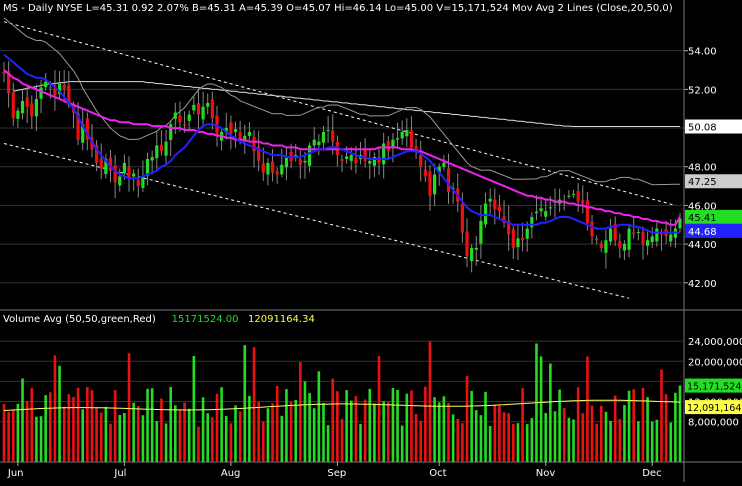 Image resolution: width=742 pixels, height=486 pixels. I want to click on time-tick-label: Aug, so click(231, 473).